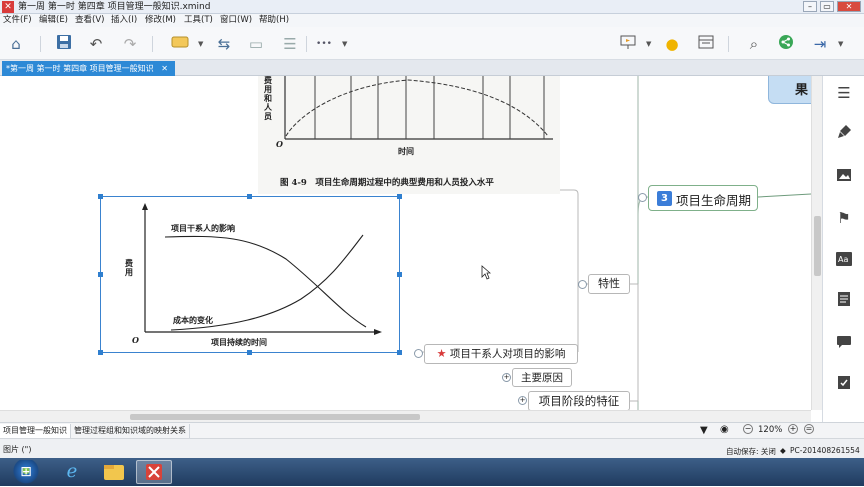 The width and height of the screenshot is (864, 487). I want to click on sheet-tab-general-knowledge: 项目管理一般知识, so click(35, 431).